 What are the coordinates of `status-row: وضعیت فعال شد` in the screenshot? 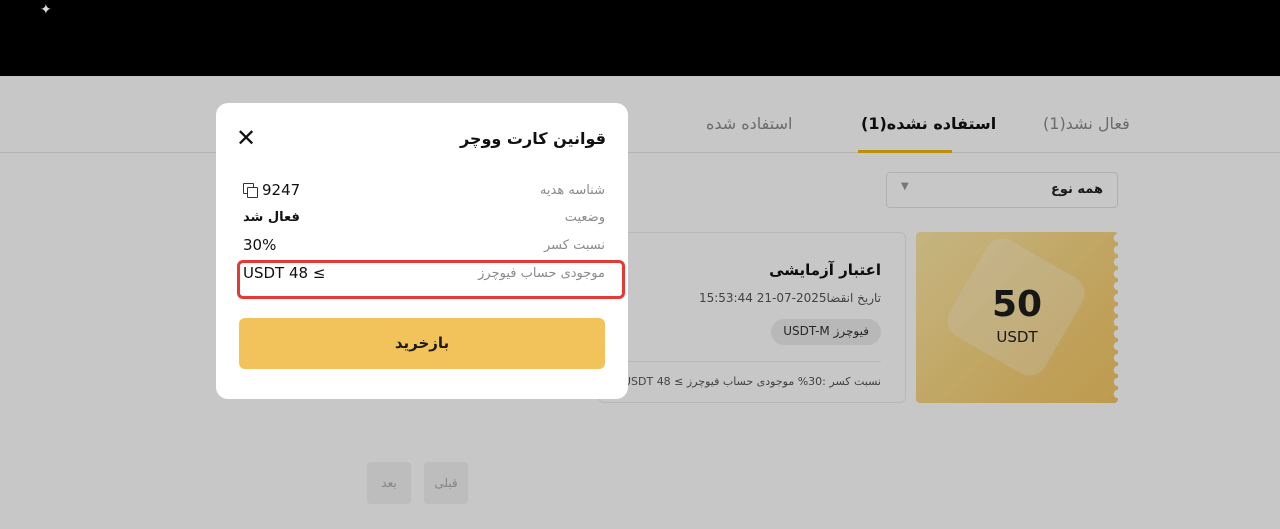 It's located at (424, 219).